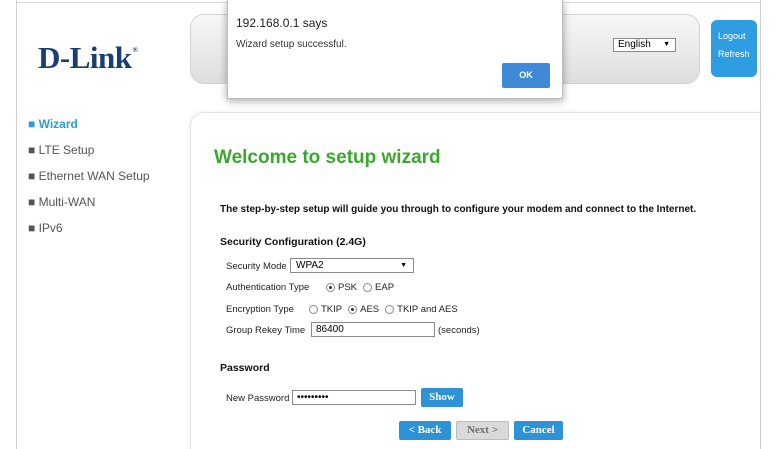 The height and width of the screenshot is (449, 777). Describe the element at coordinates (354, 397) in the screenshot. I see `new-password-field: •••••••••` at that location.